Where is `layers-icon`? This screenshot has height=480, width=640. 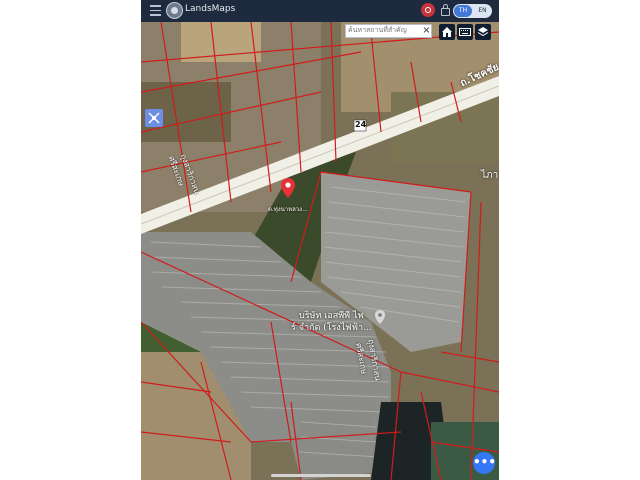
layers-icon is located at coordinates (483, 32).